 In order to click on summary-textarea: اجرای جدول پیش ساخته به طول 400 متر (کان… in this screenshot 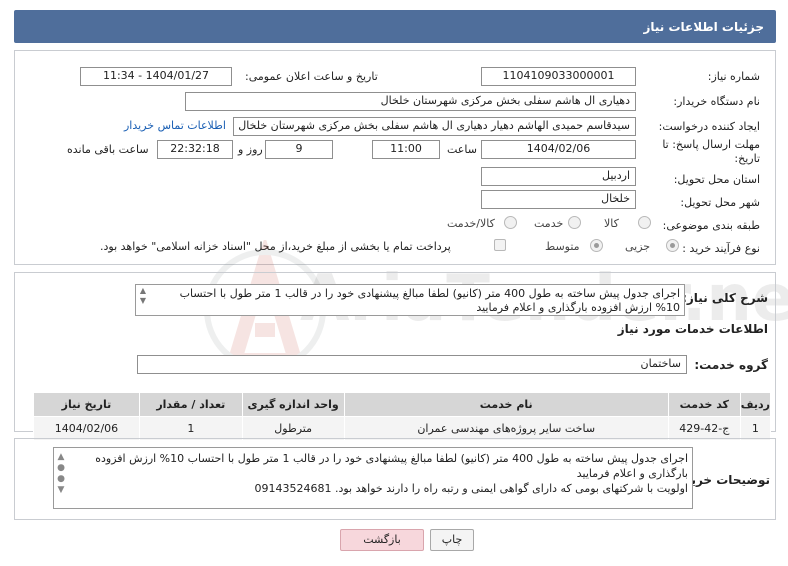, I will do `click(410, 300)`.